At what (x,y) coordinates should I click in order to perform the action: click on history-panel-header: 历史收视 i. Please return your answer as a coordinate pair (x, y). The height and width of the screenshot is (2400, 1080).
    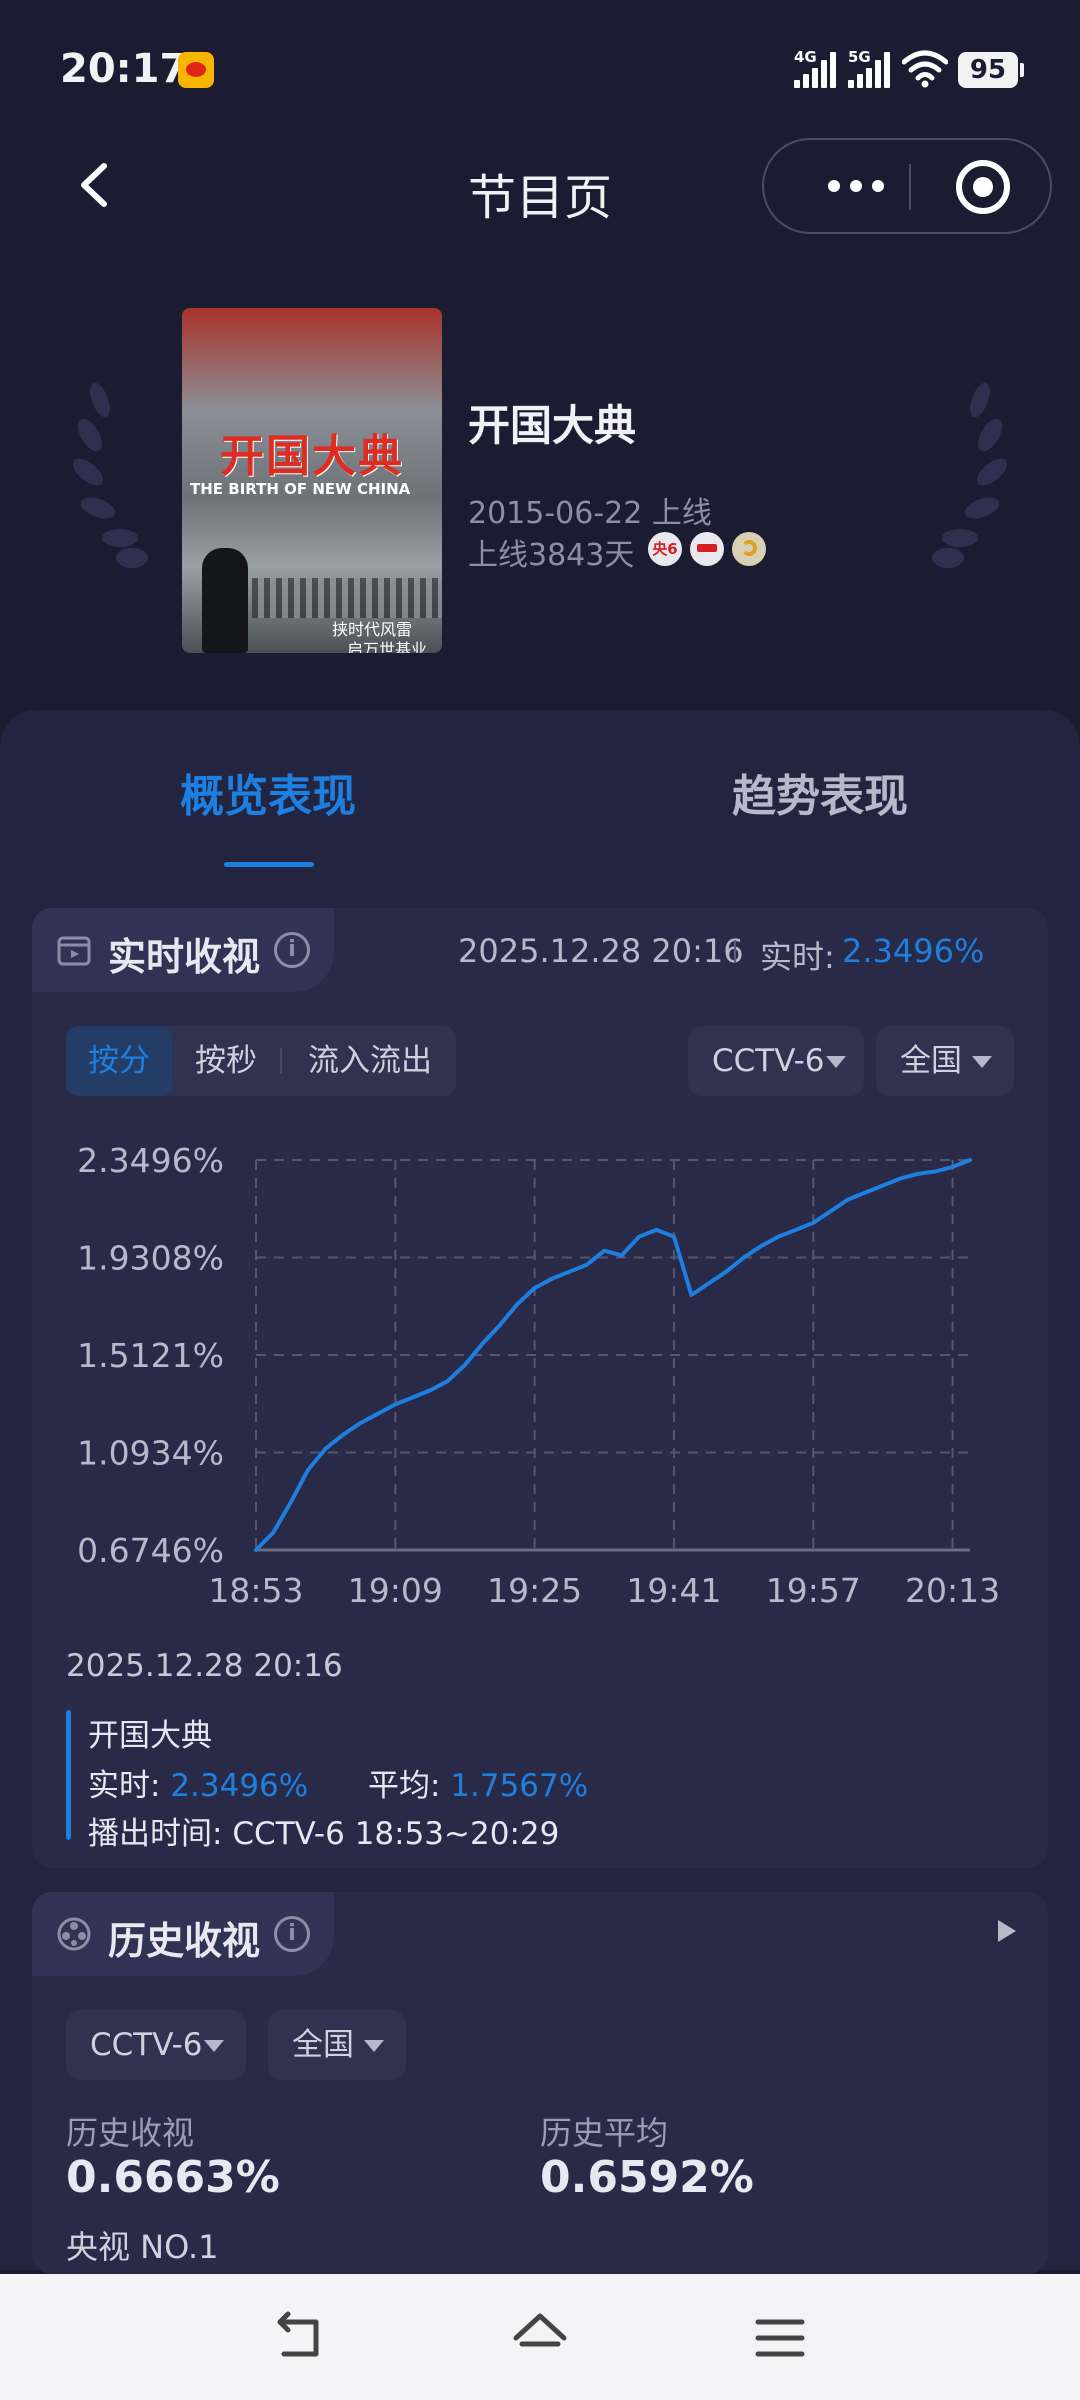
    Looking at the image, I should click on (183, 1934).